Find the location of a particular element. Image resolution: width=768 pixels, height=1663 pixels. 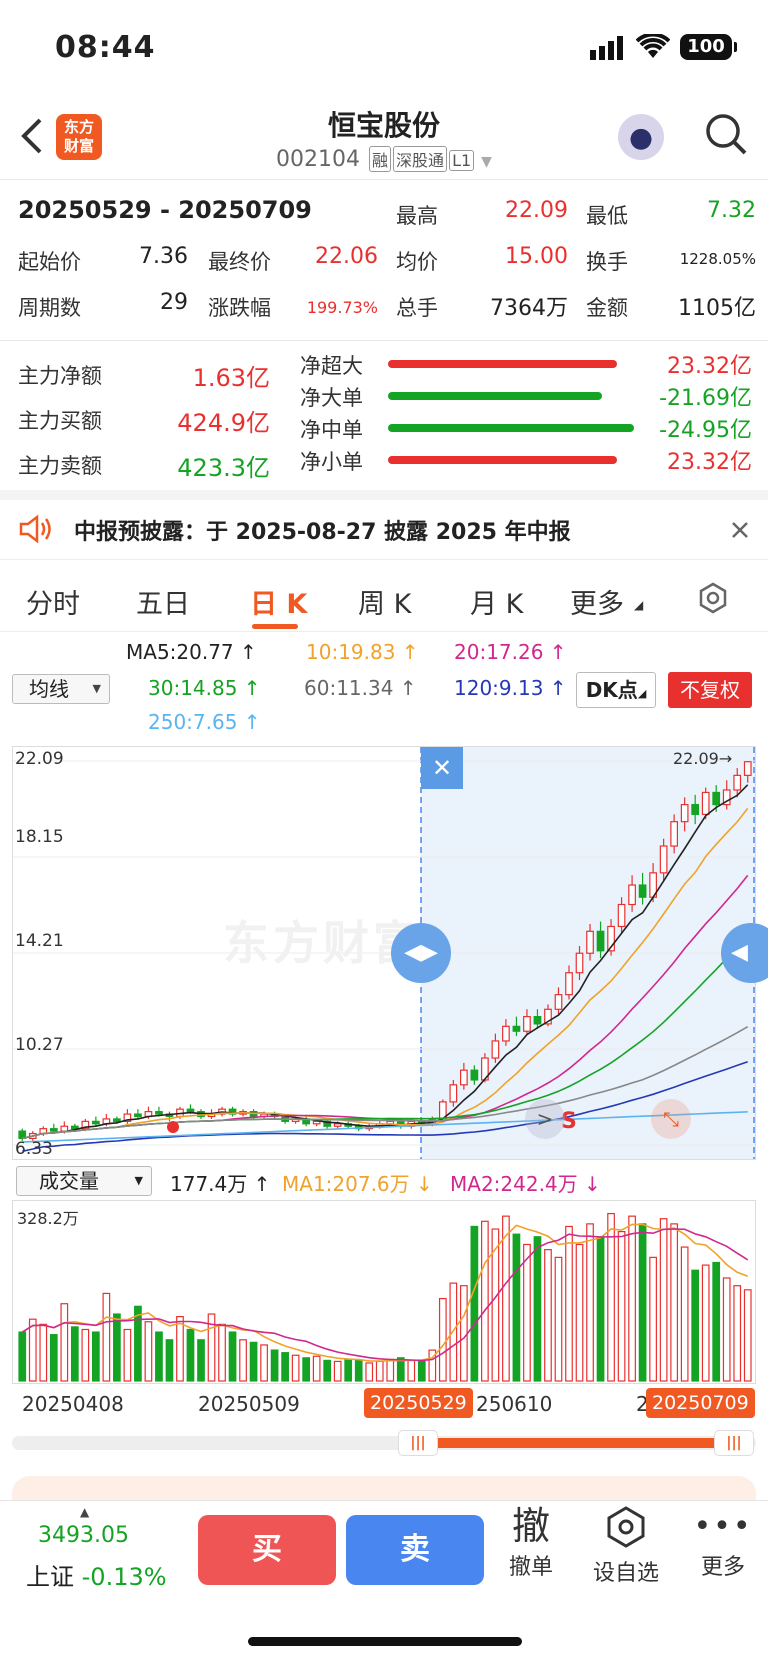

low-value: 7.32 is located at coordinates (731, 210).